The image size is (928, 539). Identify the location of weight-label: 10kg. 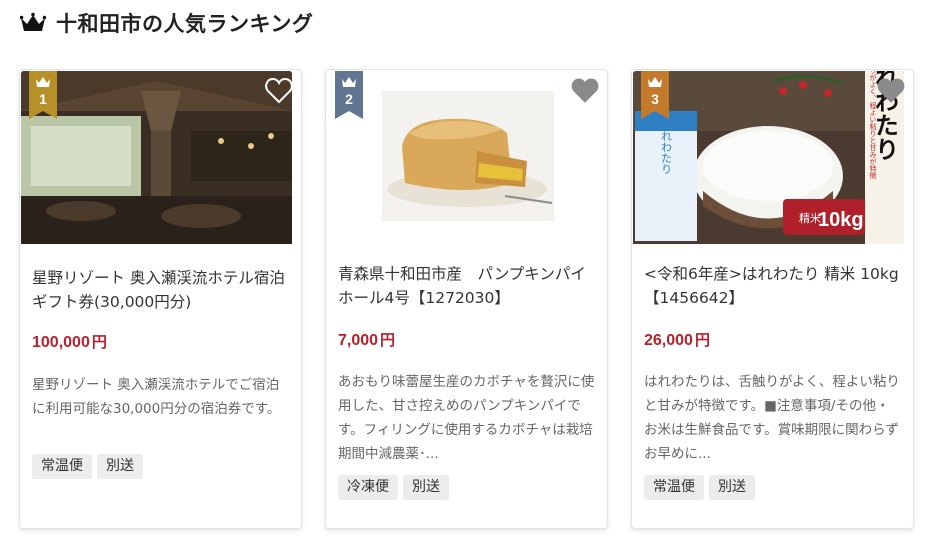
(841, 220).